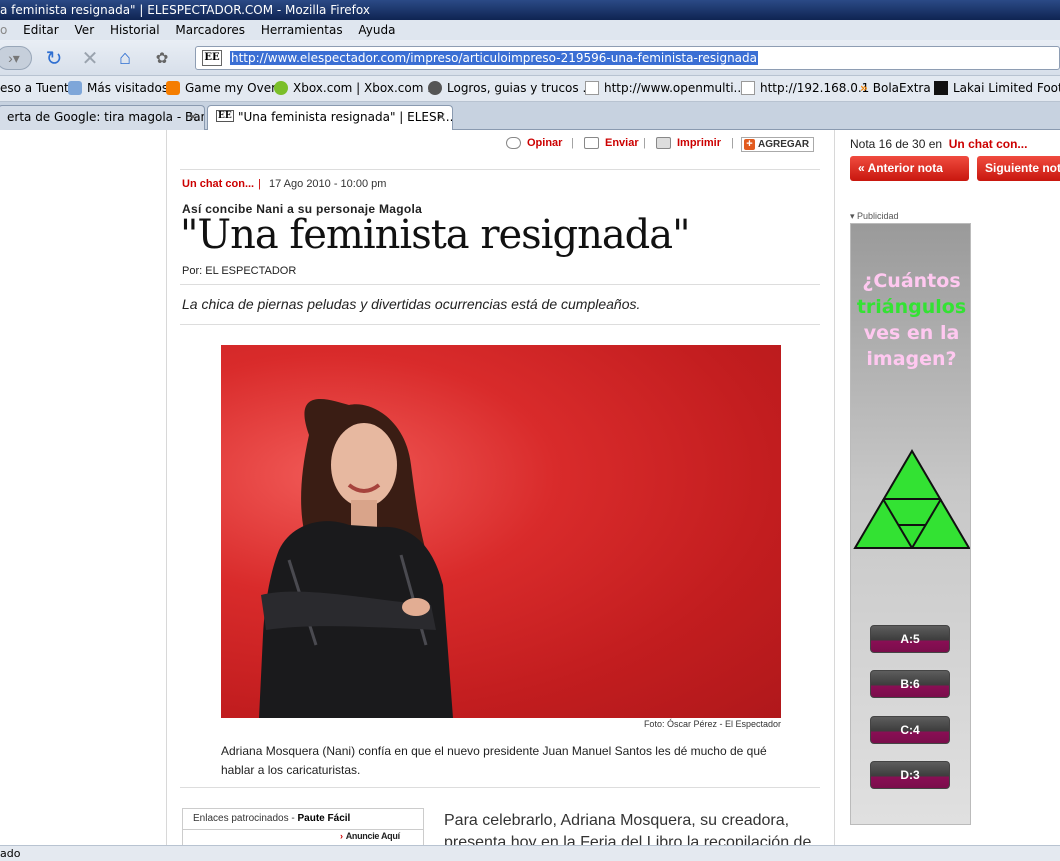 Image resolution: width=1060 pixels, height=861 pixels. I want to click on lakai-icon, so click(941, 88).